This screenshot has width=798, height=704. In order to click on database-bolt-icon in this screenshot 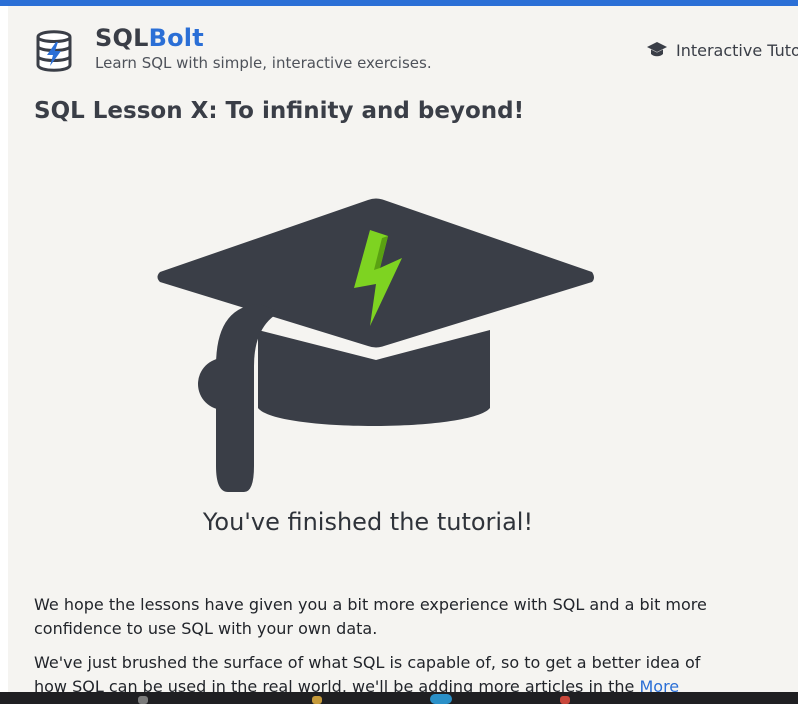, I will do `click(54, 51)`.